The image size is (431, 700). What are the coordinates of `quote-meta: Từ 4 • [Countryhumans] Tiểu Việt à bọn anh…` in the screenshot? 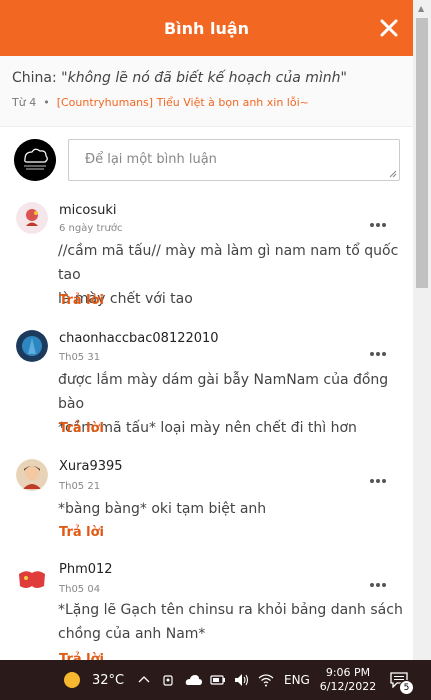 It's located at (206, 102).